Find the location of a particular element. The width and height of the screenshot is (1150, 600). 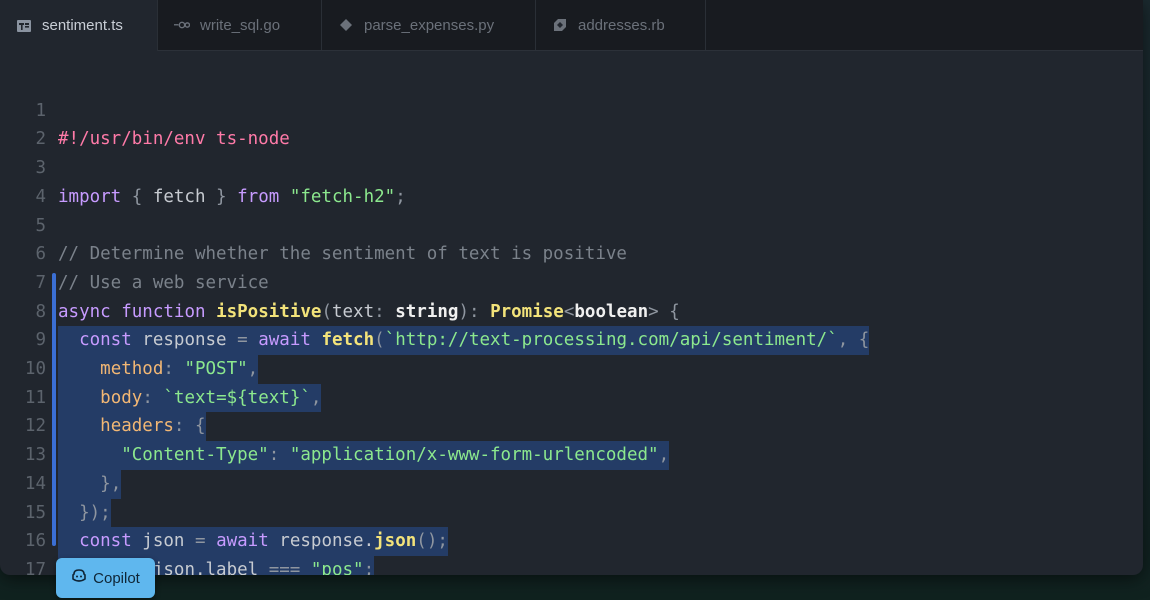

property: headers is located at coordinates (137, 426).